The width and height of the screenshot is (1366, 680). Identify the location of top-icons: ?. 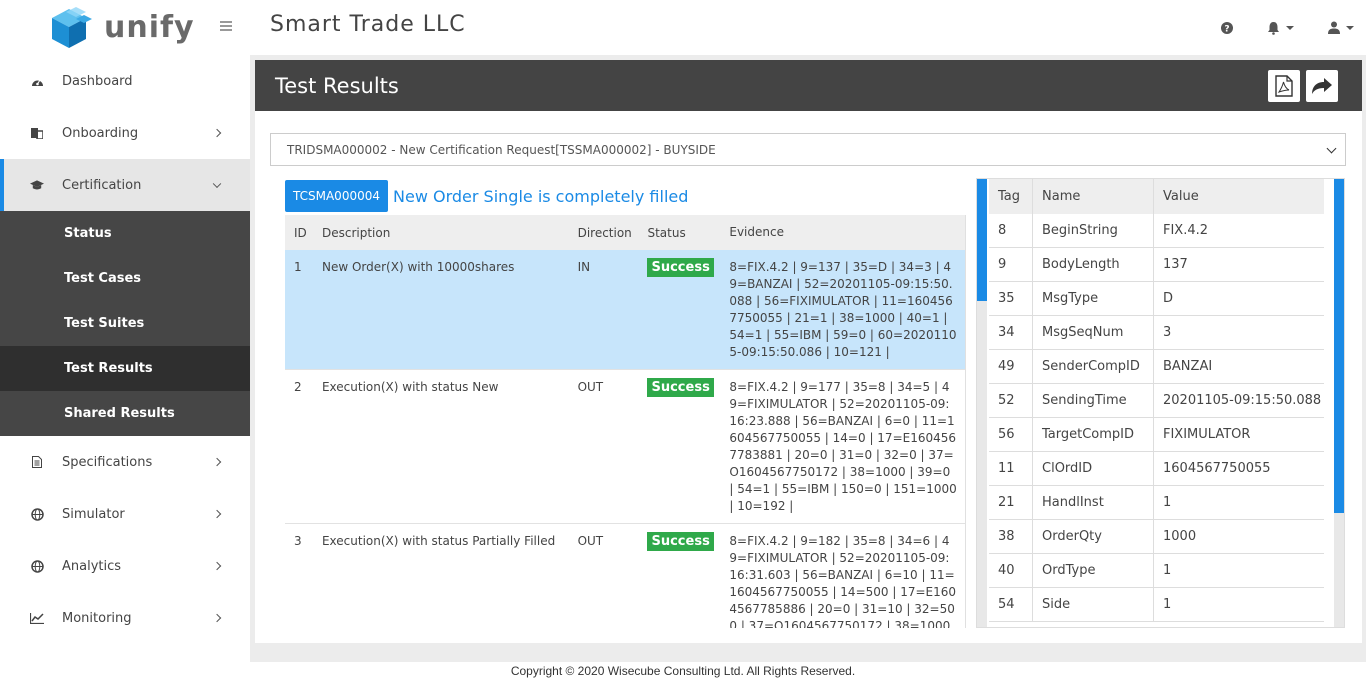
(1270, 27).